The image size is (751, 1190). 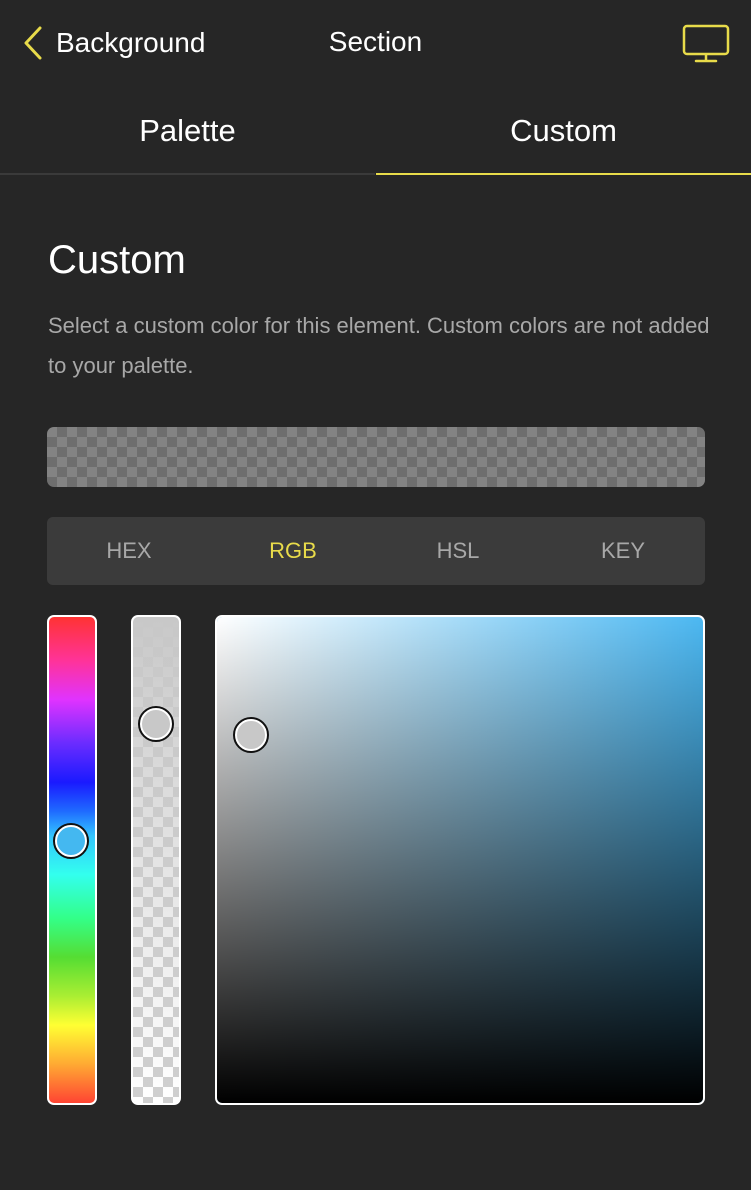 What do you see at coordinates (131, 42) in the screenshot?
I see `back-label: Background` at bounding box center [131, 42].